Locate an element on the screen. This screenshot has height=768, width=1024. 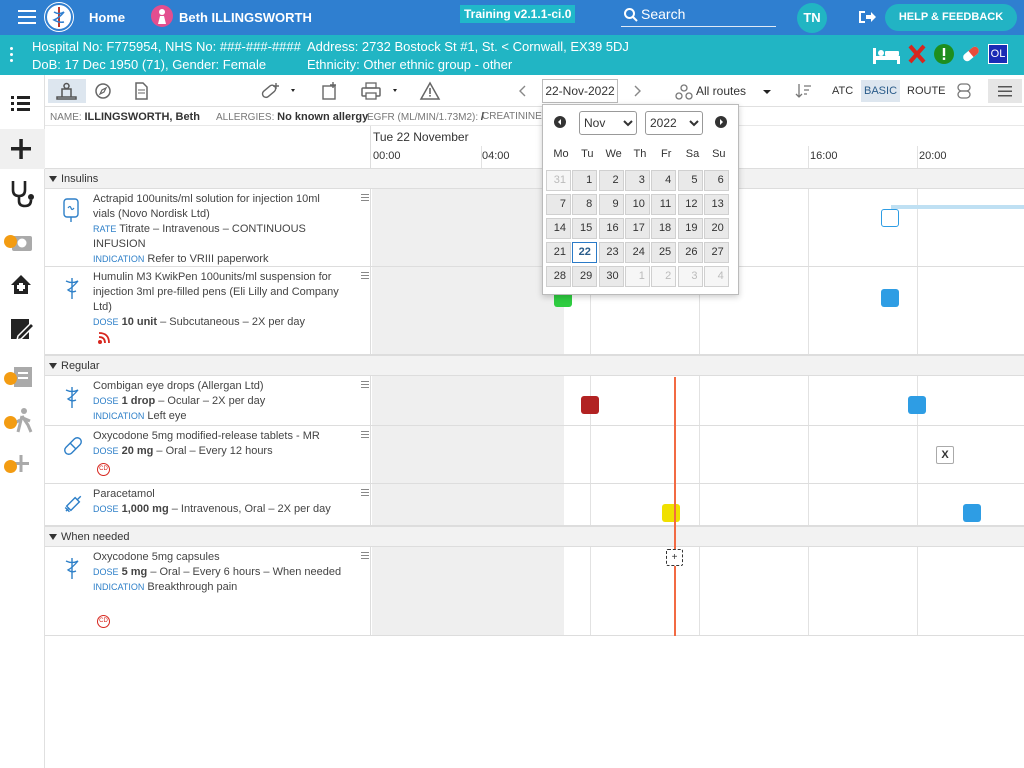
ol-badge: OL is located at coordinates (998, 54).